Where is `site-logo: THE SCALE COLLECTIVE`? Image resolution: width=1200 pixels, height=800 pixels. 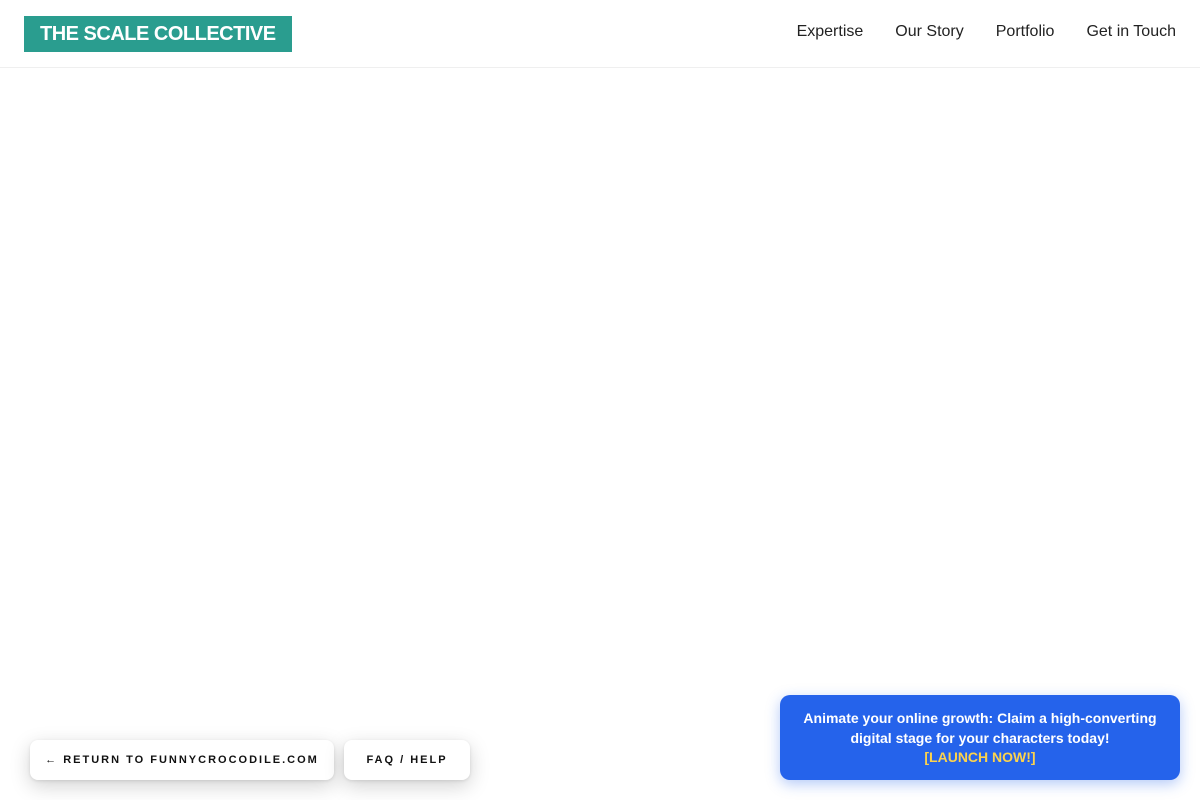 site-logo: THE SCALE COLLECTIVE is located at coordinates (158, 34).